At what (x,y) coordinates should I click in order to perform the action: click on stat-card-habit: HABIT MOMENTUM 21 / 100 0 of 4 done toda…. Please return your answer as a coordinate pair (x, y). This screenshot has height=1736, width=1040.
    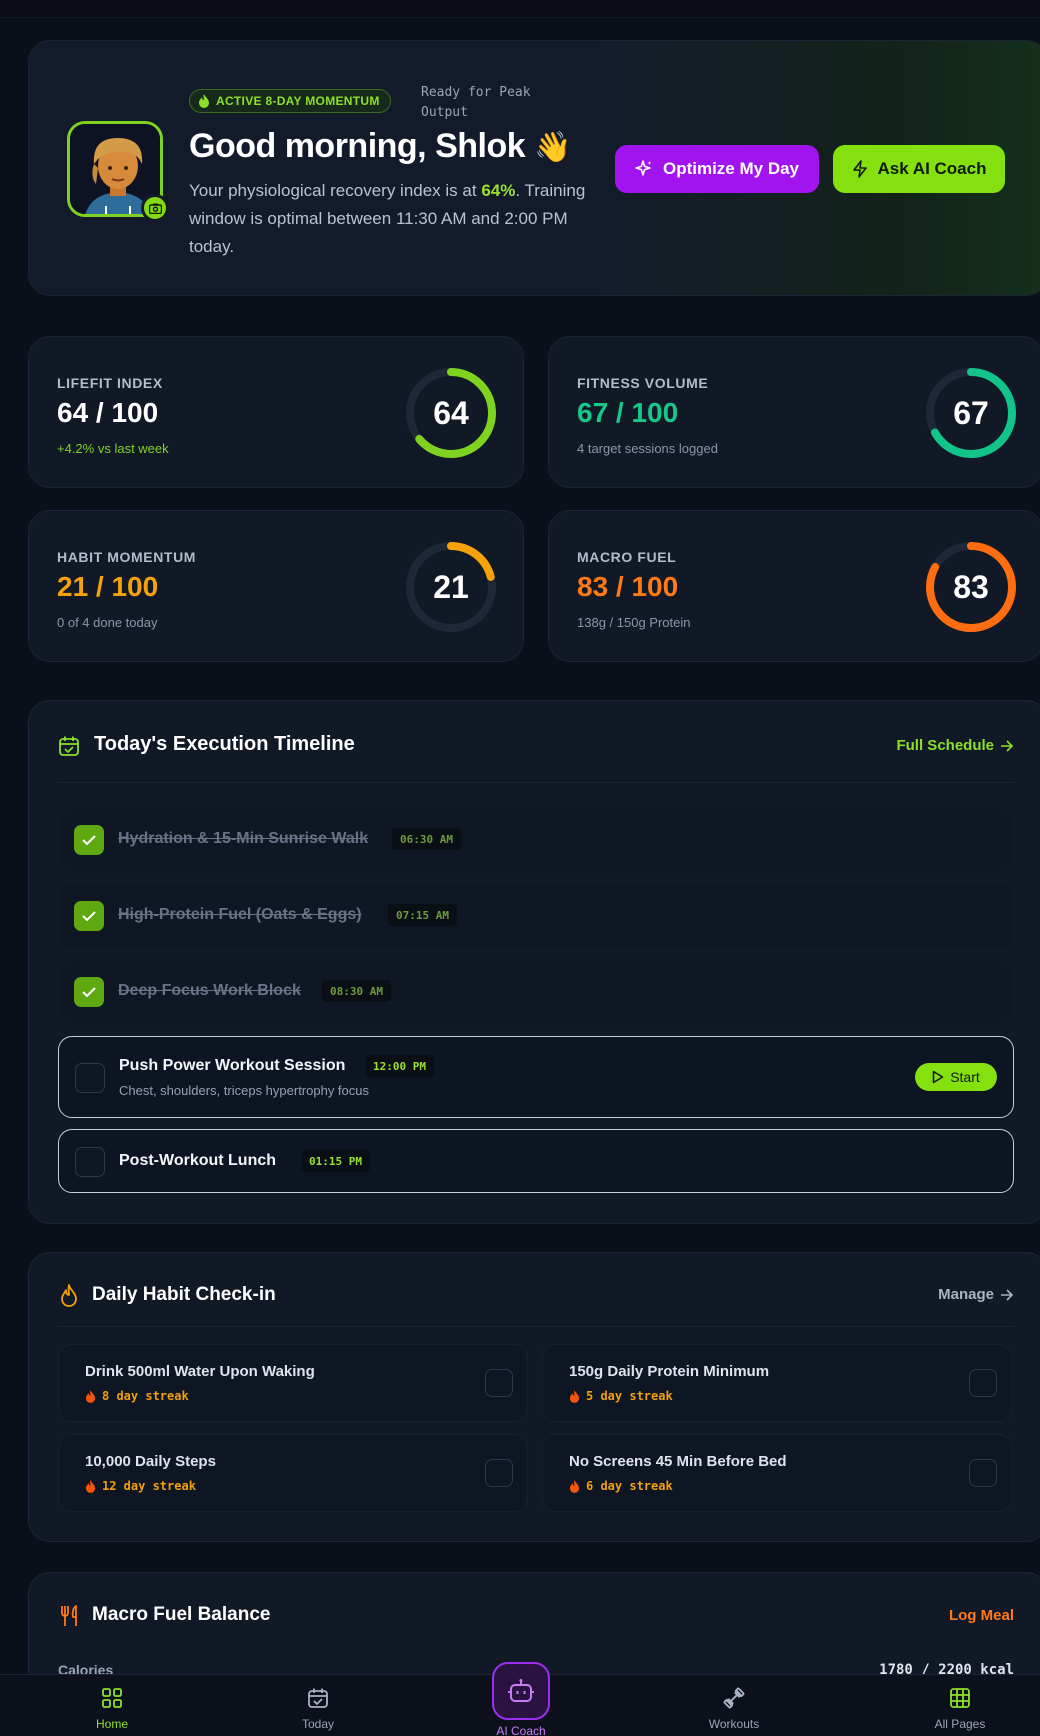
    Looking at the image, I should click on (276, 586).